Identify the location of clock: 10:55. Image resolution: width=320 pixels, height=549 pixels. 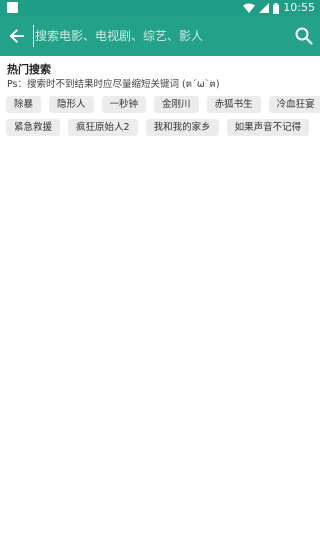
(299, 7).